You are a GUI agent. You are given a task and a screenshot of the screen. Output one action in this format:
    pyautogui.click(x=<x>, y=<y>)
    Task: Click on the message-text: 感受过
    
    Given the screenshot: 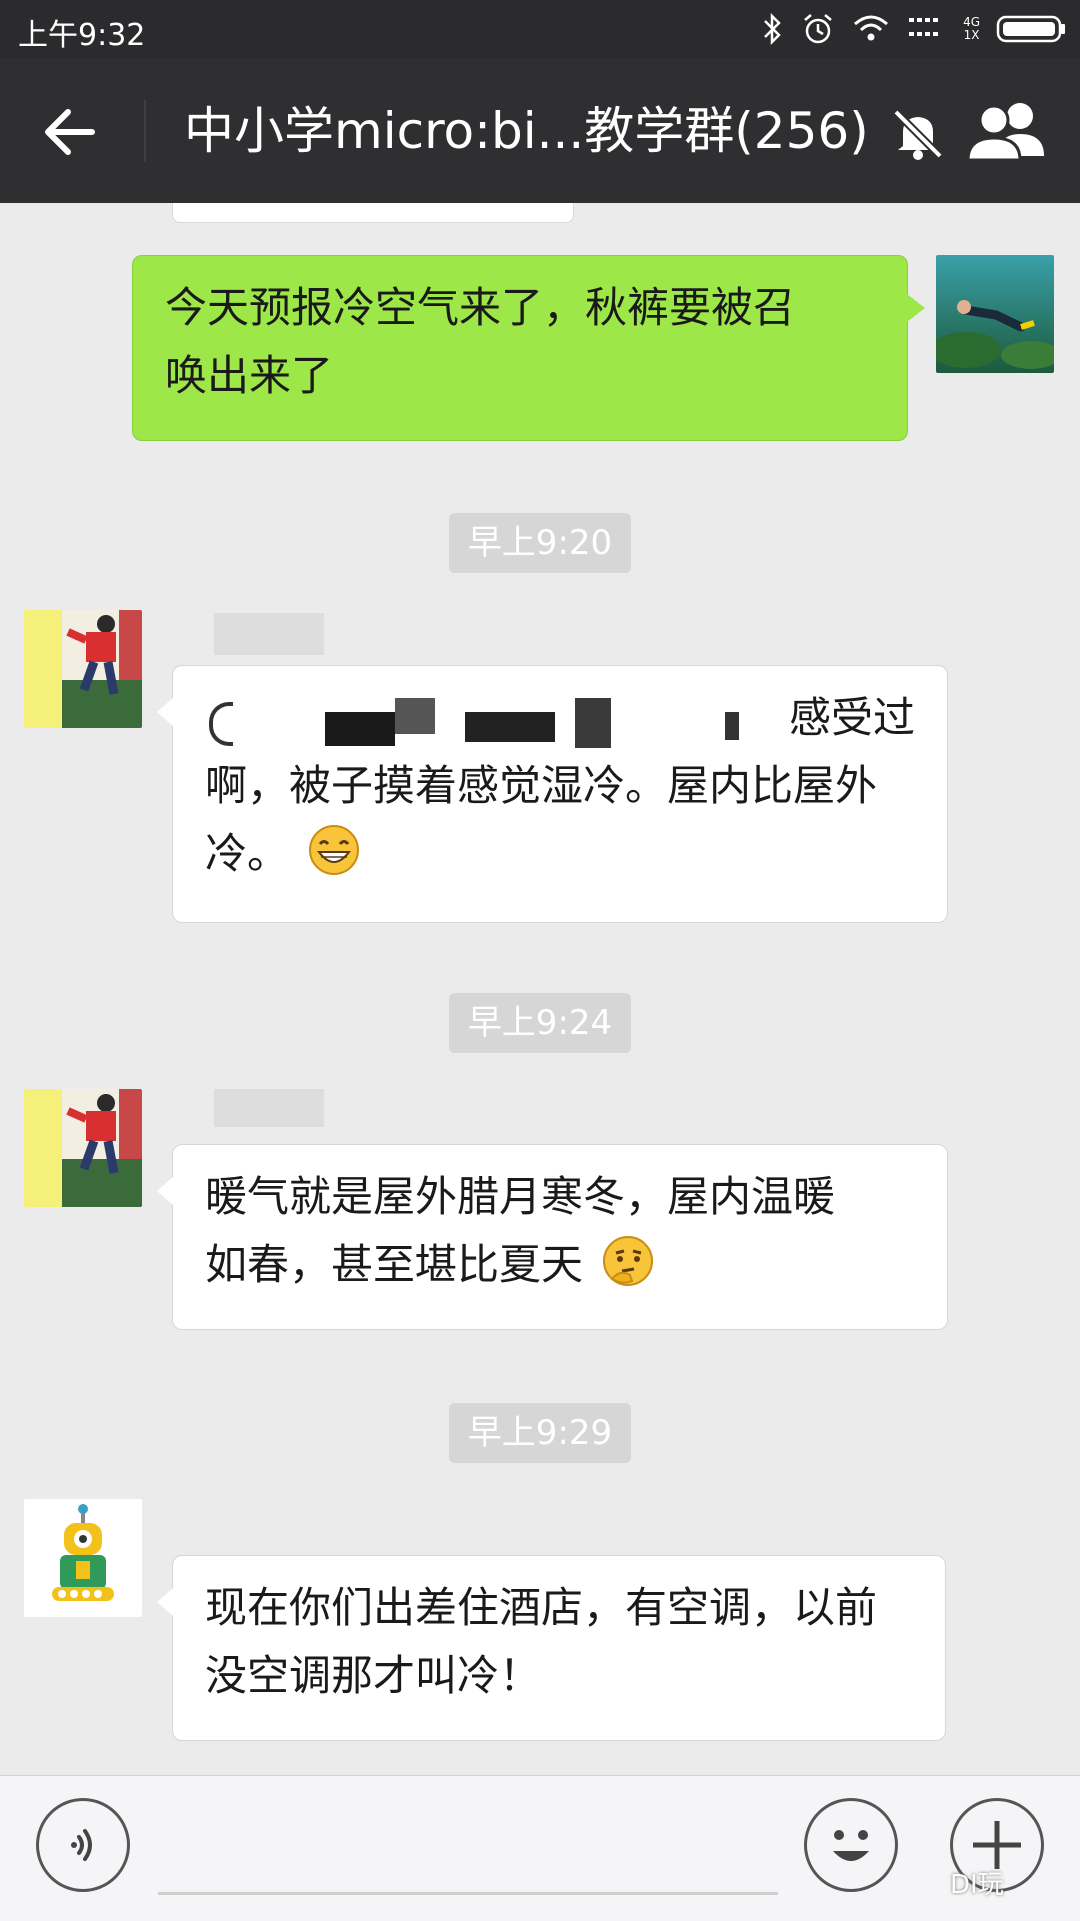 What is the action you would take?
    pyautogui.click(x=851, y=717)
    